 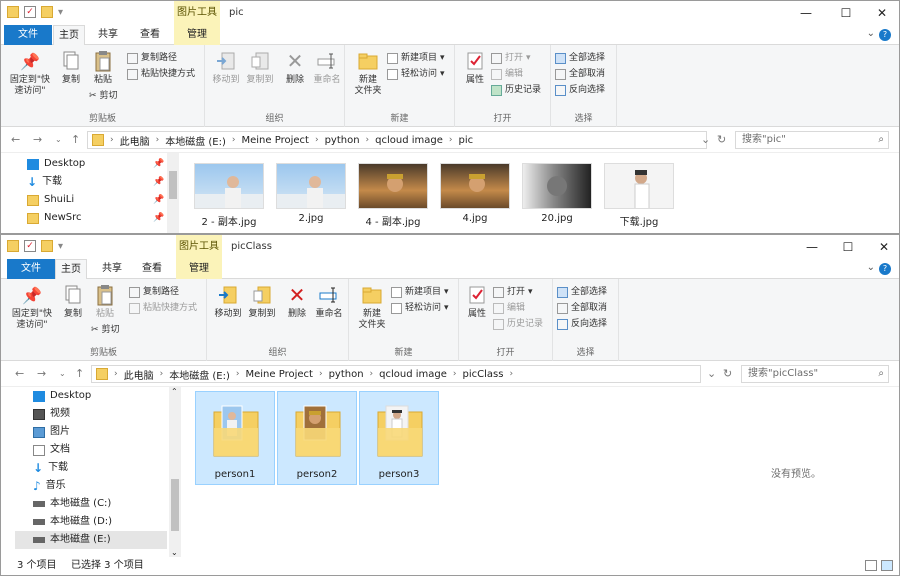 What do you see at coordinates (152, 58) in the screenshot?
I see `copy-path-button: 复制路径` at bounding box center [152, 58].